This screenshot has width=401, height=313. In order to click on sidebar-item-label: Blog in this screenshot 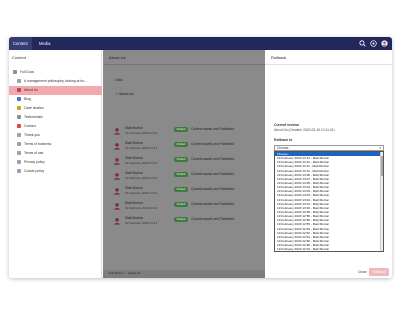, I will do `click(27, 99)`.